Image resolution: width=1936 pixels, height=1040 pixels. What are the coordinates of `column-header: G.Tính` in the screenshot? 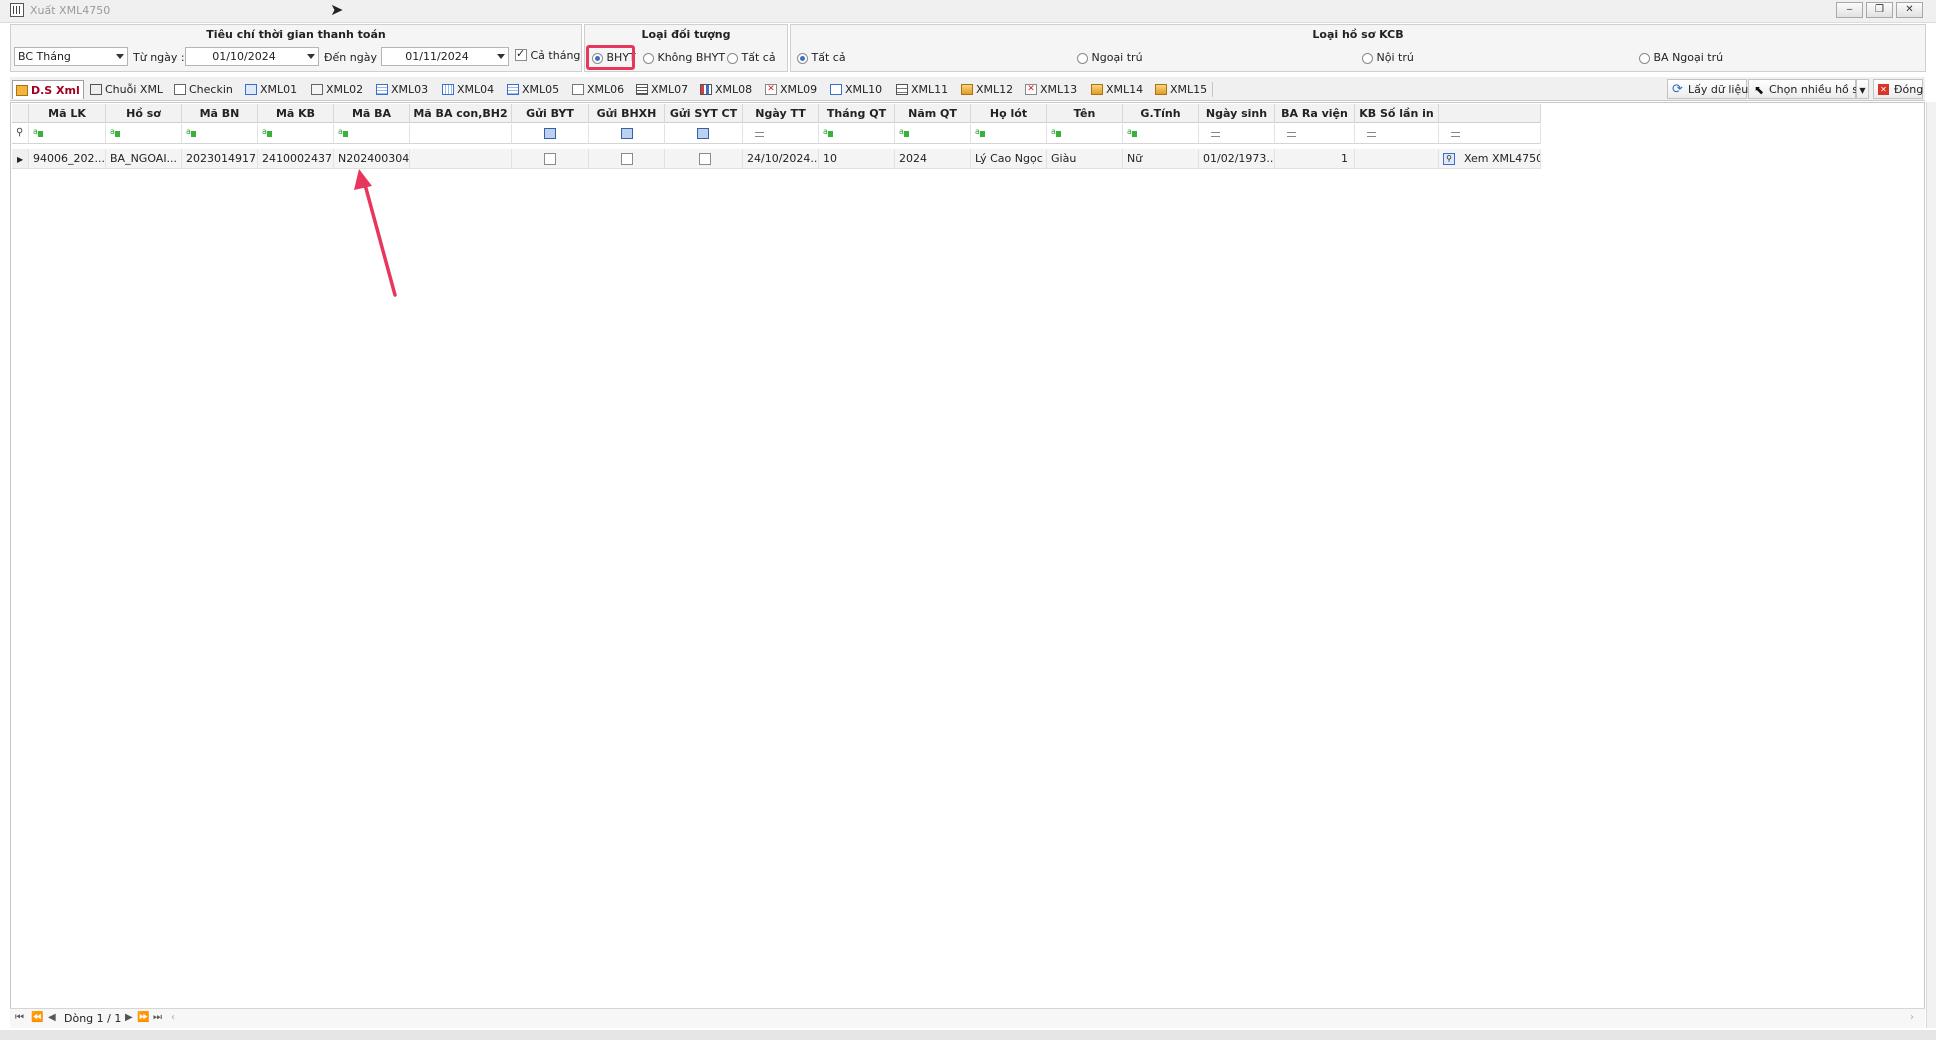 It's located at (1161, 113).